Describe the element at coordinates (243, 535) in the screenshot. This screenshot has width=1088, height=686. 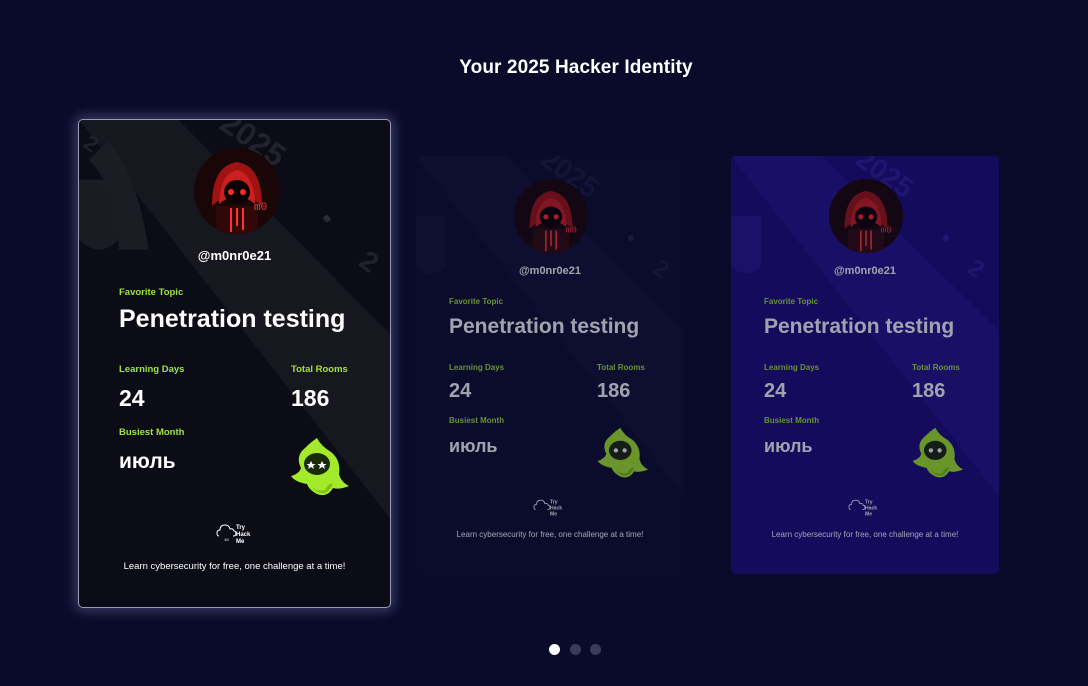
I see `svg-text: Hack` at that location.